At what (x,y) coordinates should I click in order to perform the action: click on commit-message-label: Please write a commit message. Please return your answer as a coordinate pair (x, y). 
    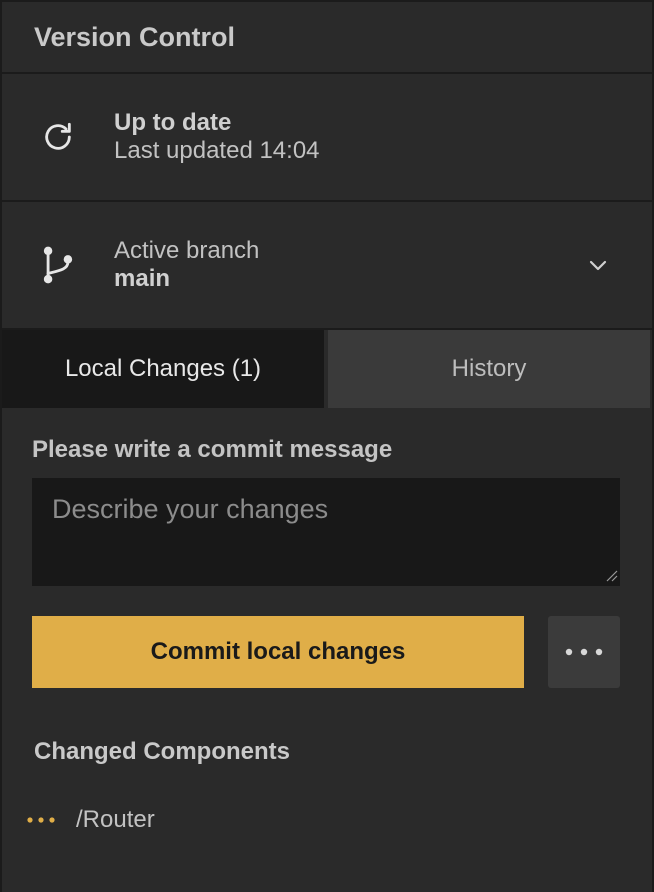
    Looking at the image, I should click on (212, 449).